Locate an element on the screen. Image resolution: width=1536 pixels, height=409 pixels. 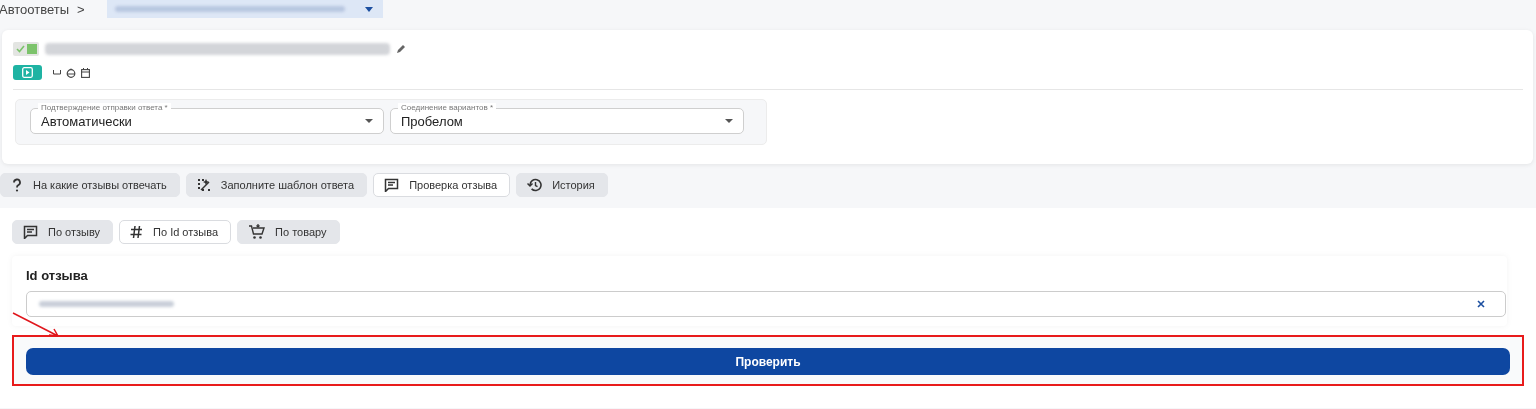
dash-icon is located at coordinates (57, 72).